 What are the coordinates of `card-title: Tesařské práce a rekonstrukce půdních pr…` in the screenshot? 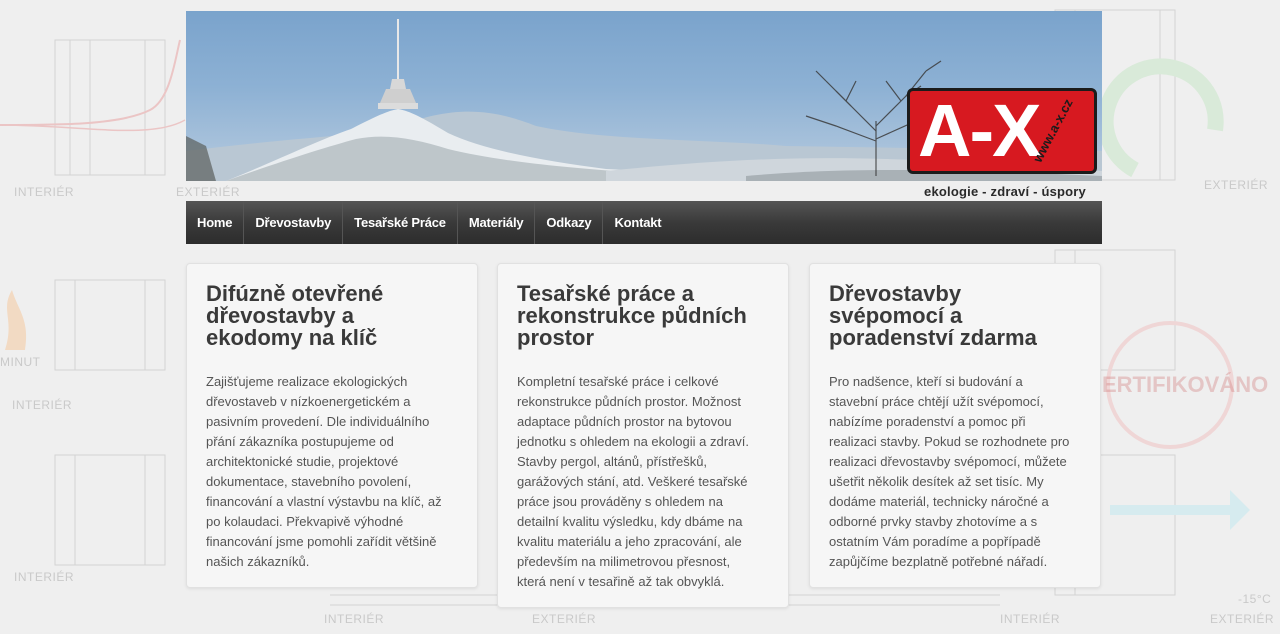 It's located at (632, 315).